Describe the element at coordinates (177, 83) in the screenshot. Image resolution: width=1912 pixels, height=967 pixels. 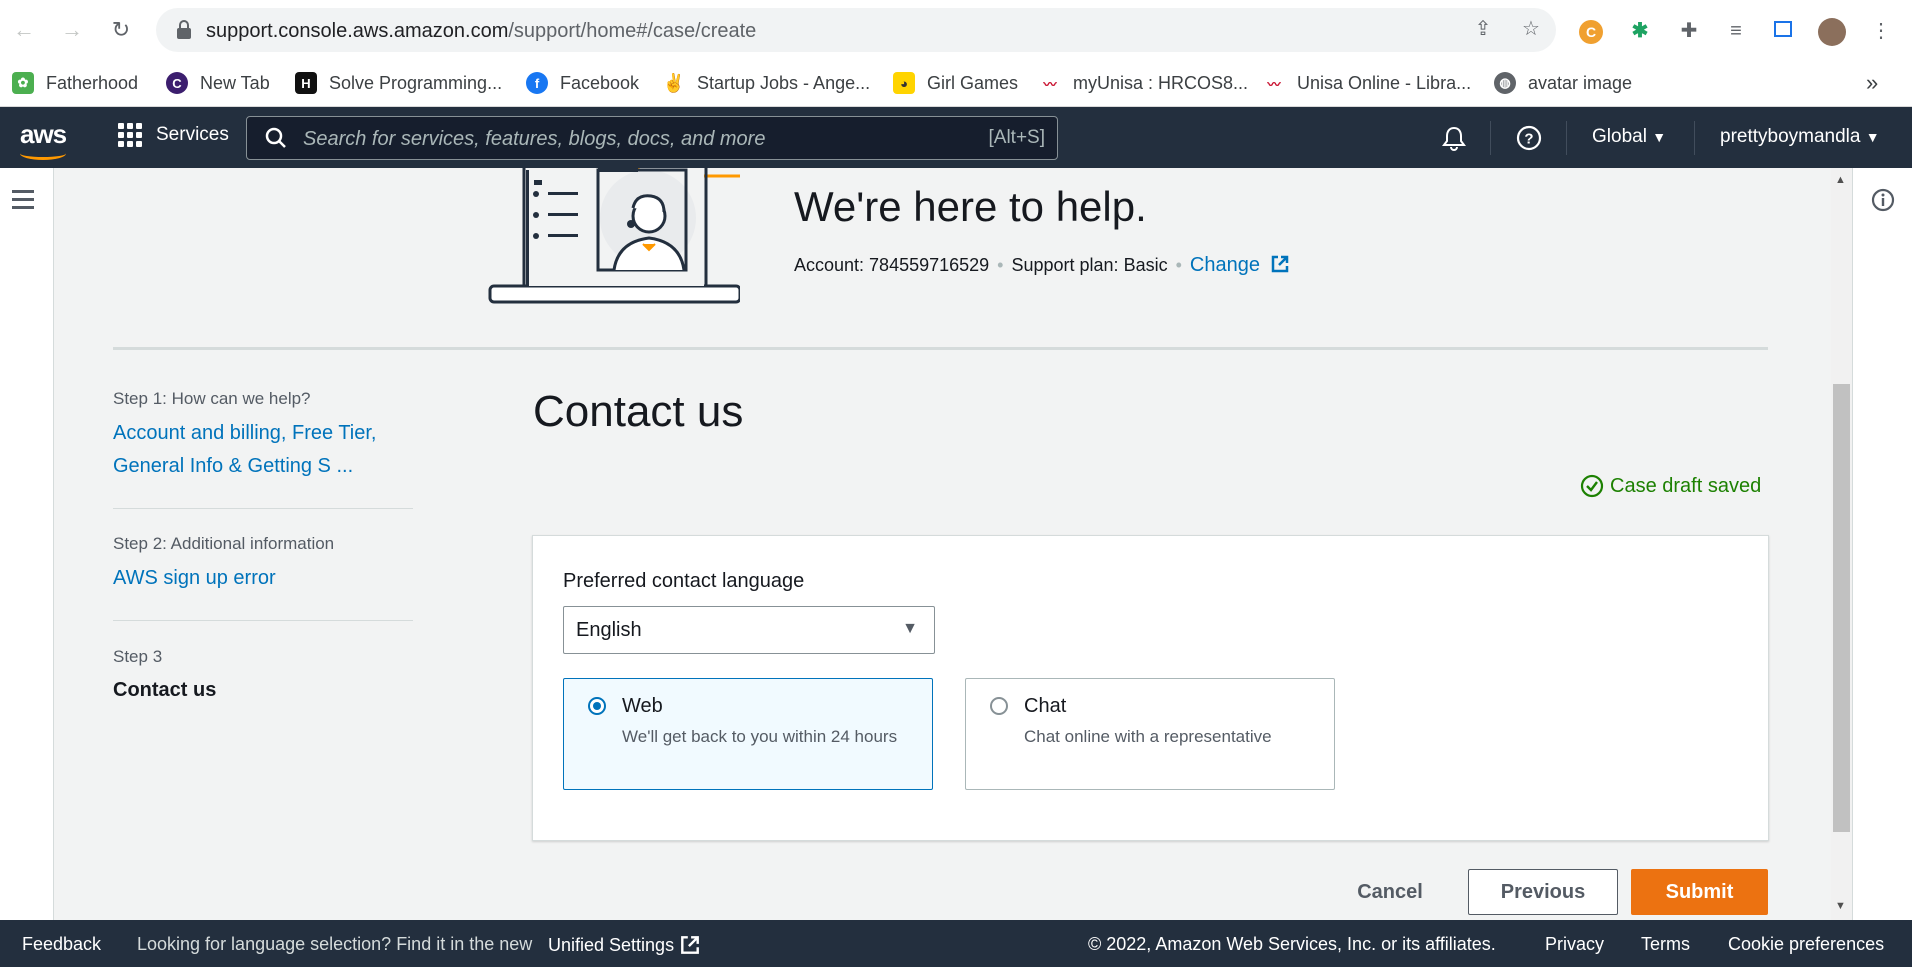
I see `c-circle-icon: C` at that location.